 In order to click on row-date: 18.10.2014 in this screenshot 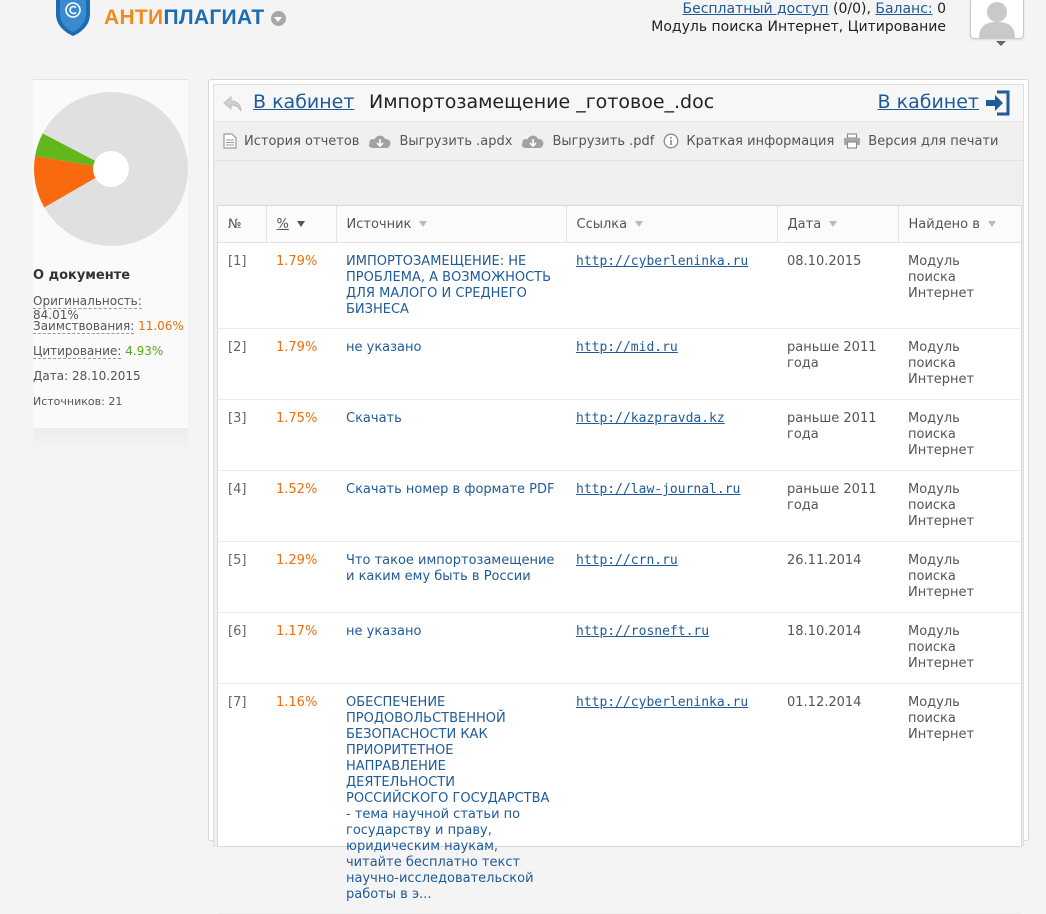, I will do `click(837, 648)`.